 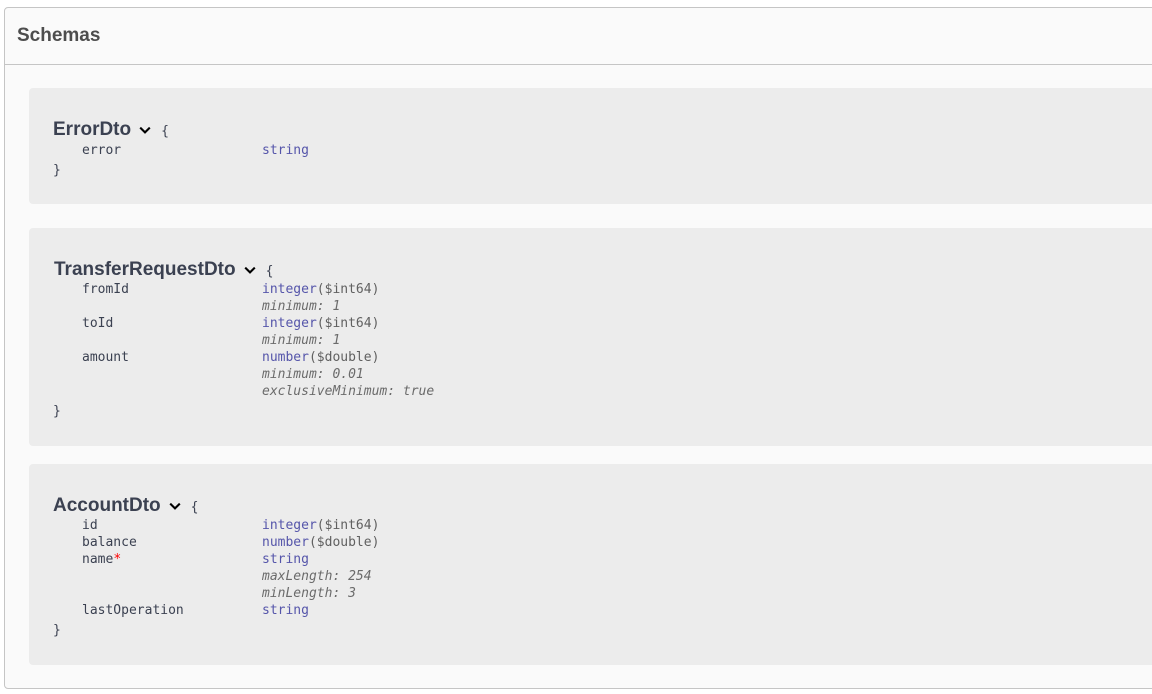 I want to click on model-header: TransferRequestDto {, so click(x=163, y=270).